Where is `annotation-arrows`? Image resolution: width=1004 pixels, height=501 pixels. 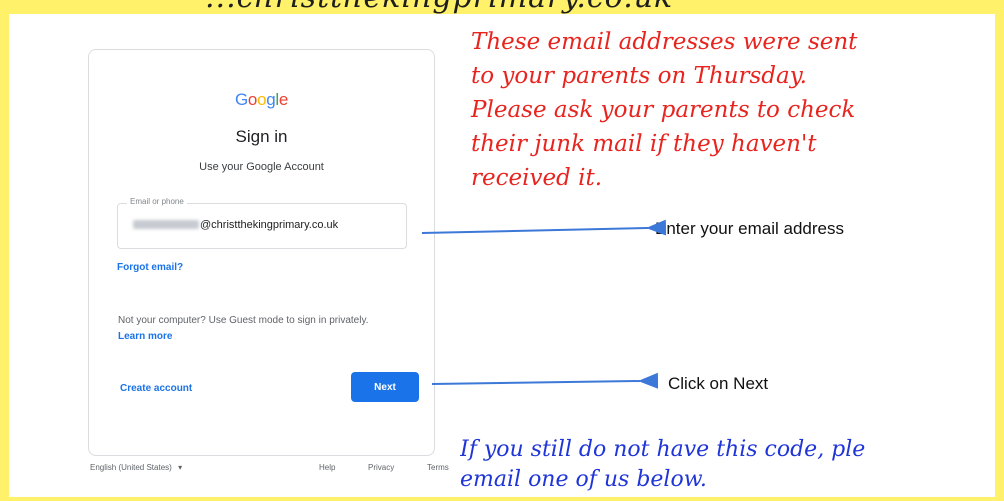 annotation-arrows is located at coordinates (544, 304).